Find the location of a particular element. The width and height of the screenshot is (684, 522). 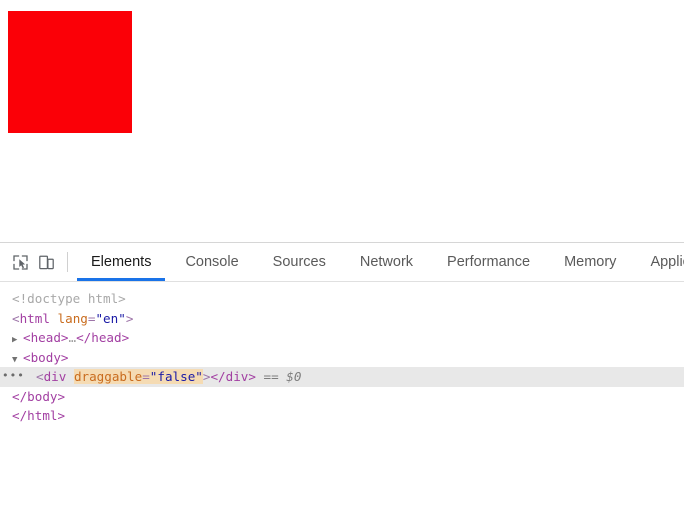

devtools-toolbar-icons is located at coordinates (31, 262).